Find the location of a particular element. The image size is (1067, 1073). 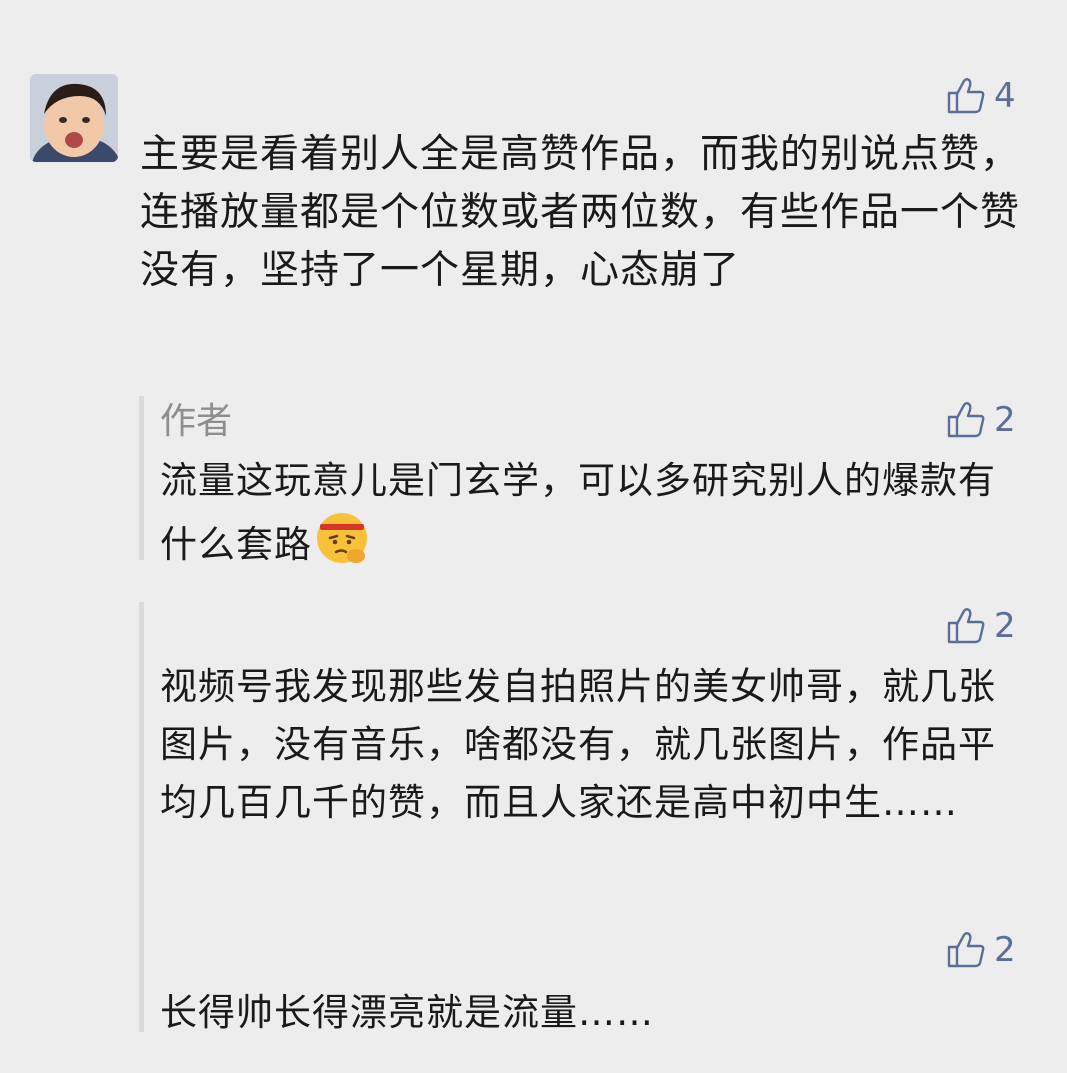

thinking-face-emoji is located at coordinates (342, 546).